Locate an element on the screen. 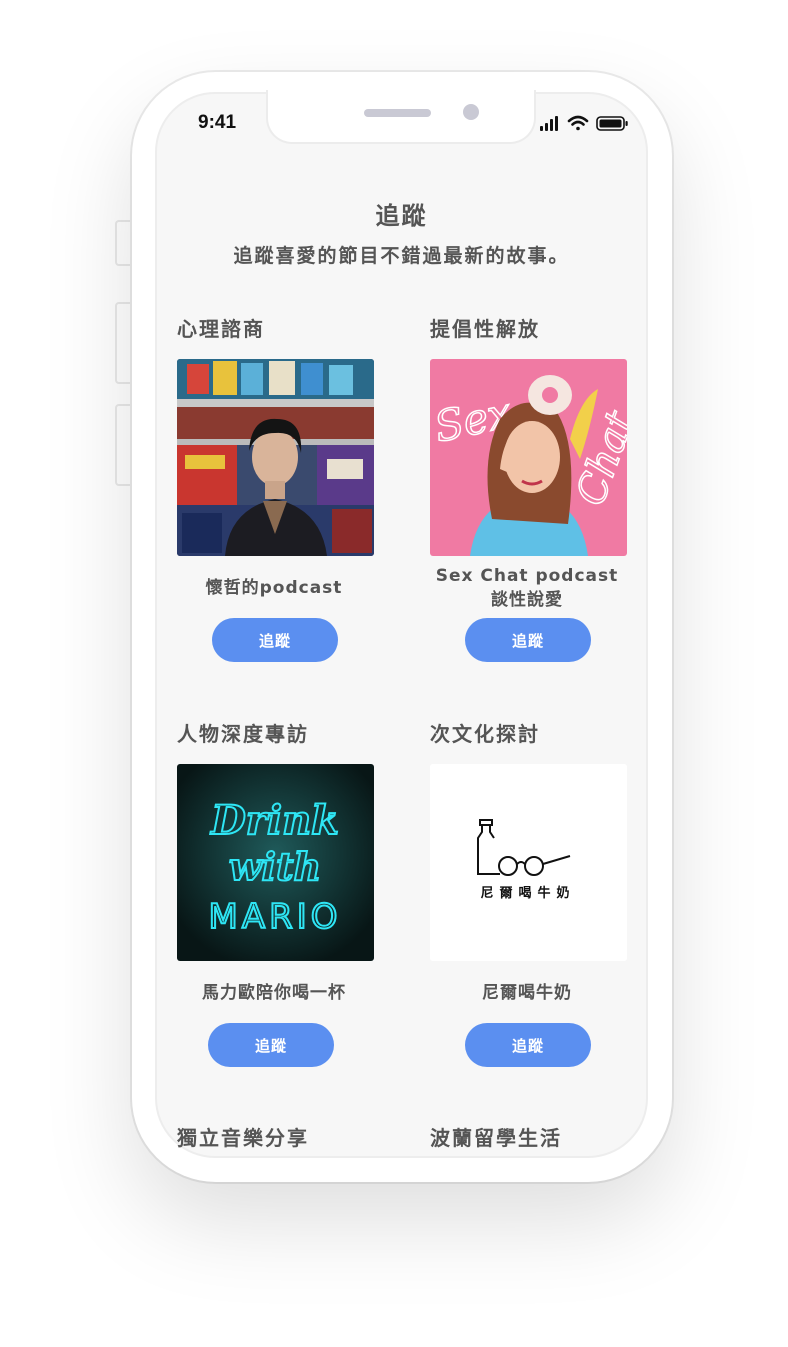 The width and height of the screenshot is (788, 1347). category-label: 獨立音樂分享 is located at coordinates (243, 1138).